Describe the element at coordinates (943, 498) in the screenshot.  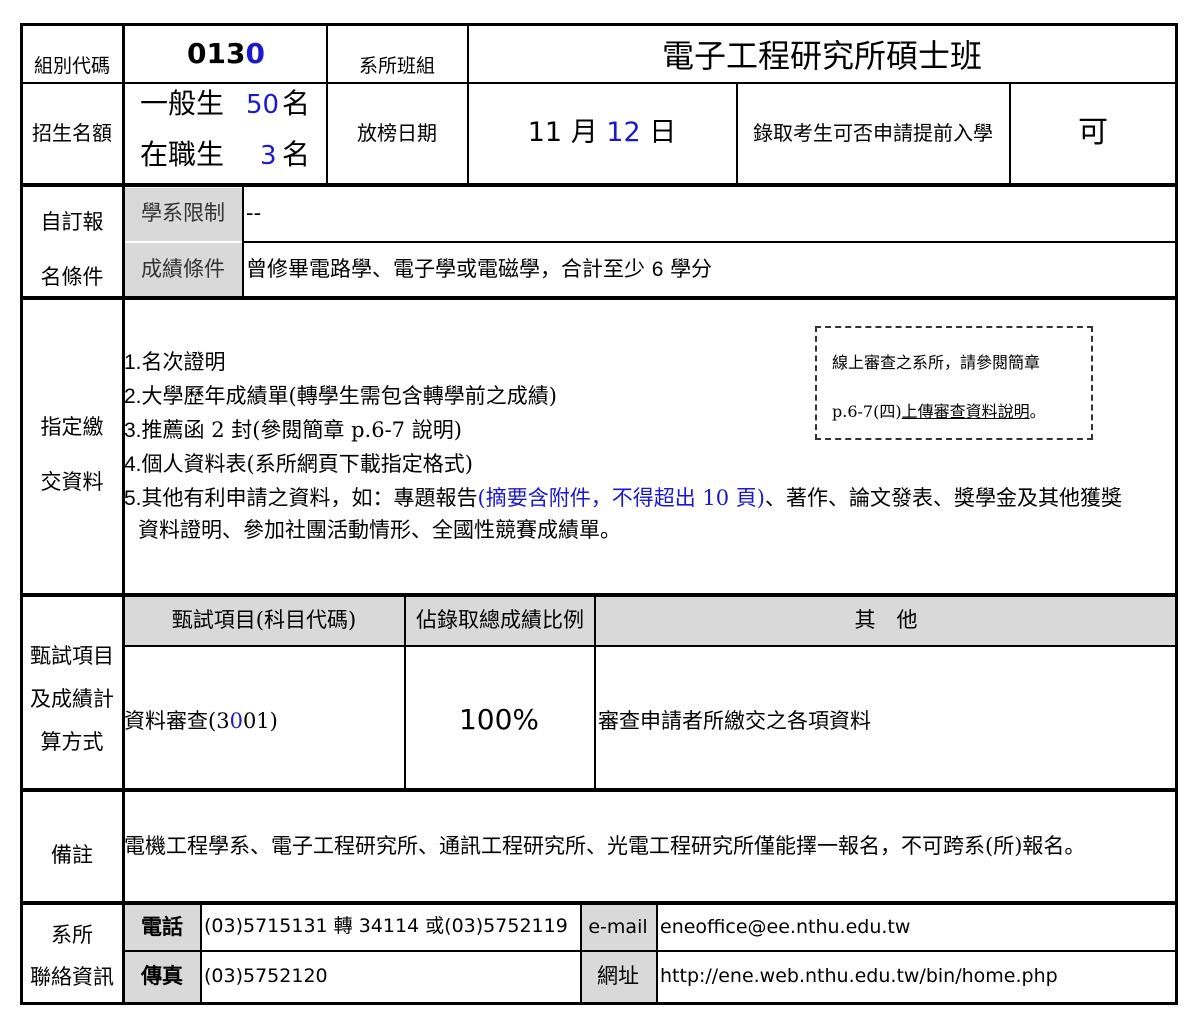
I see `document-item5-b: 、著作、論文發表、獎學金及其他獲獎` at that location.